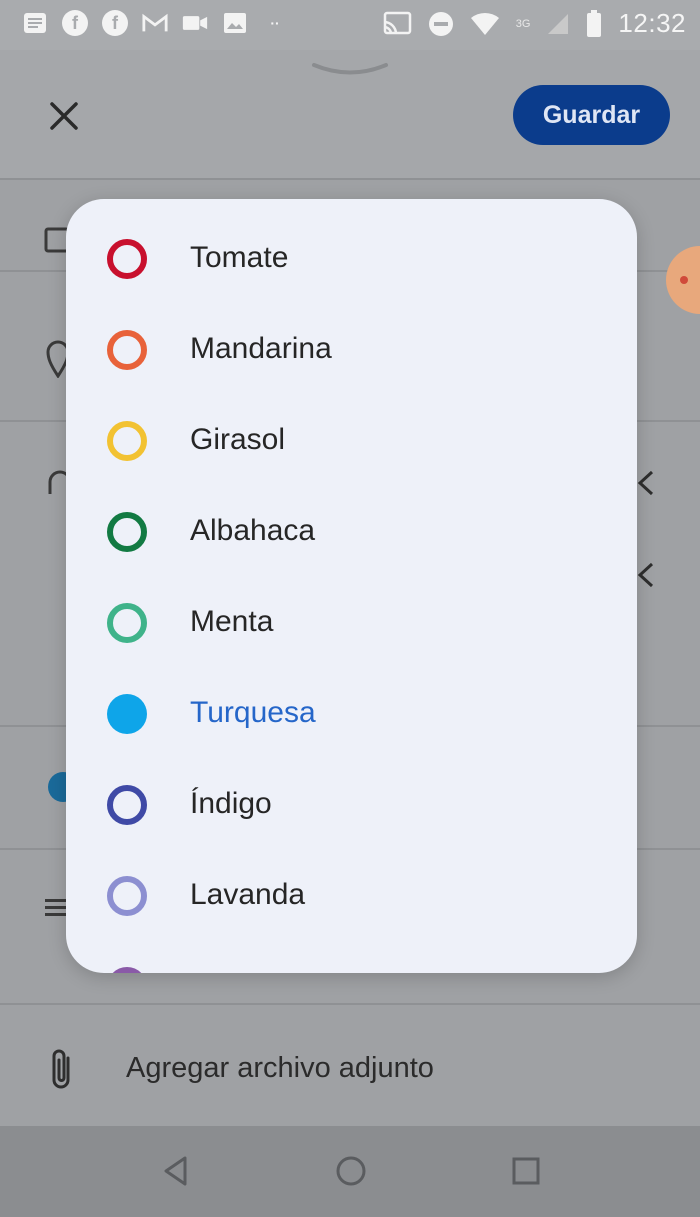 The image size is (700, 1217). Describe the element at coordinates (558, 23) in the screenshot. I see `signal-icon` at that location.